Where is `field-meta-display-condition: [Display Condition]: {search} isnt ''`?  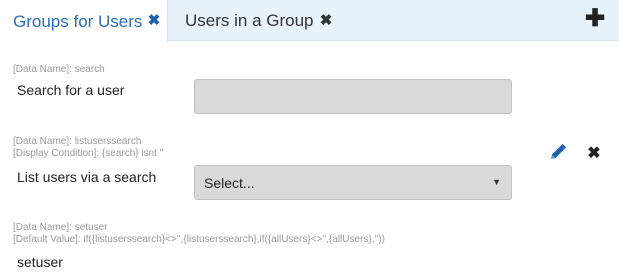
field-meta-display-condition: [Display Condition]: {search} isnt '' is located at coordinates (88, 153).